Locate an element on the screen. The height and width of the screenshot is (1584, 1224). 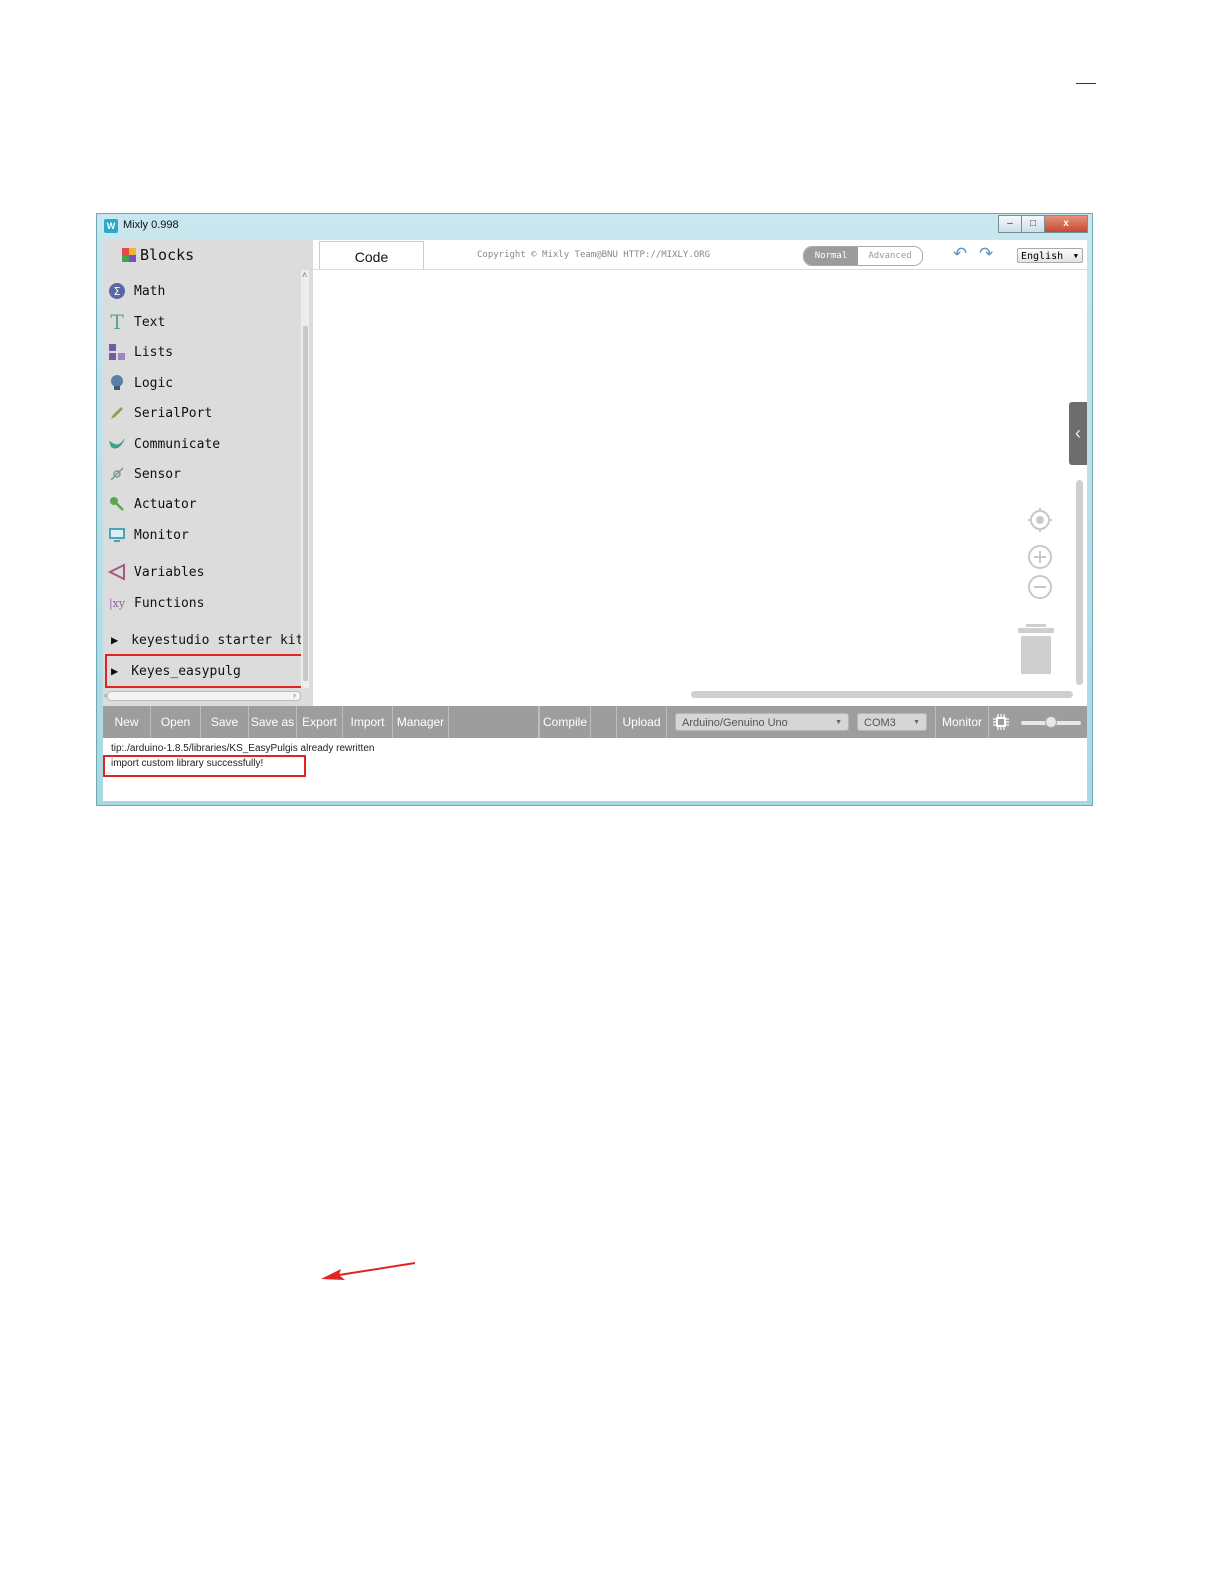
category-label: Variables is located at coordinates (169, 572).